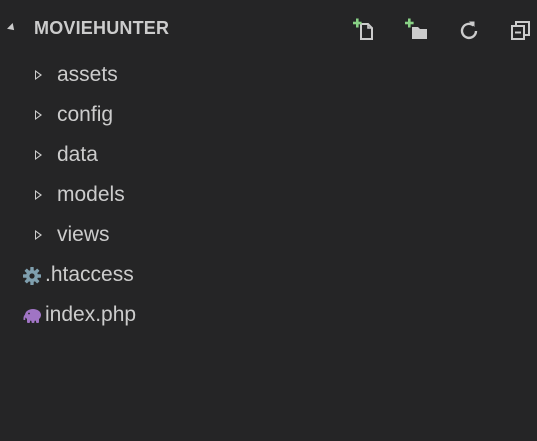  What do you see at coordinates (32, 316) in the screenshot?
I see `php-elephant-icon` at bounding box center [32, 316].